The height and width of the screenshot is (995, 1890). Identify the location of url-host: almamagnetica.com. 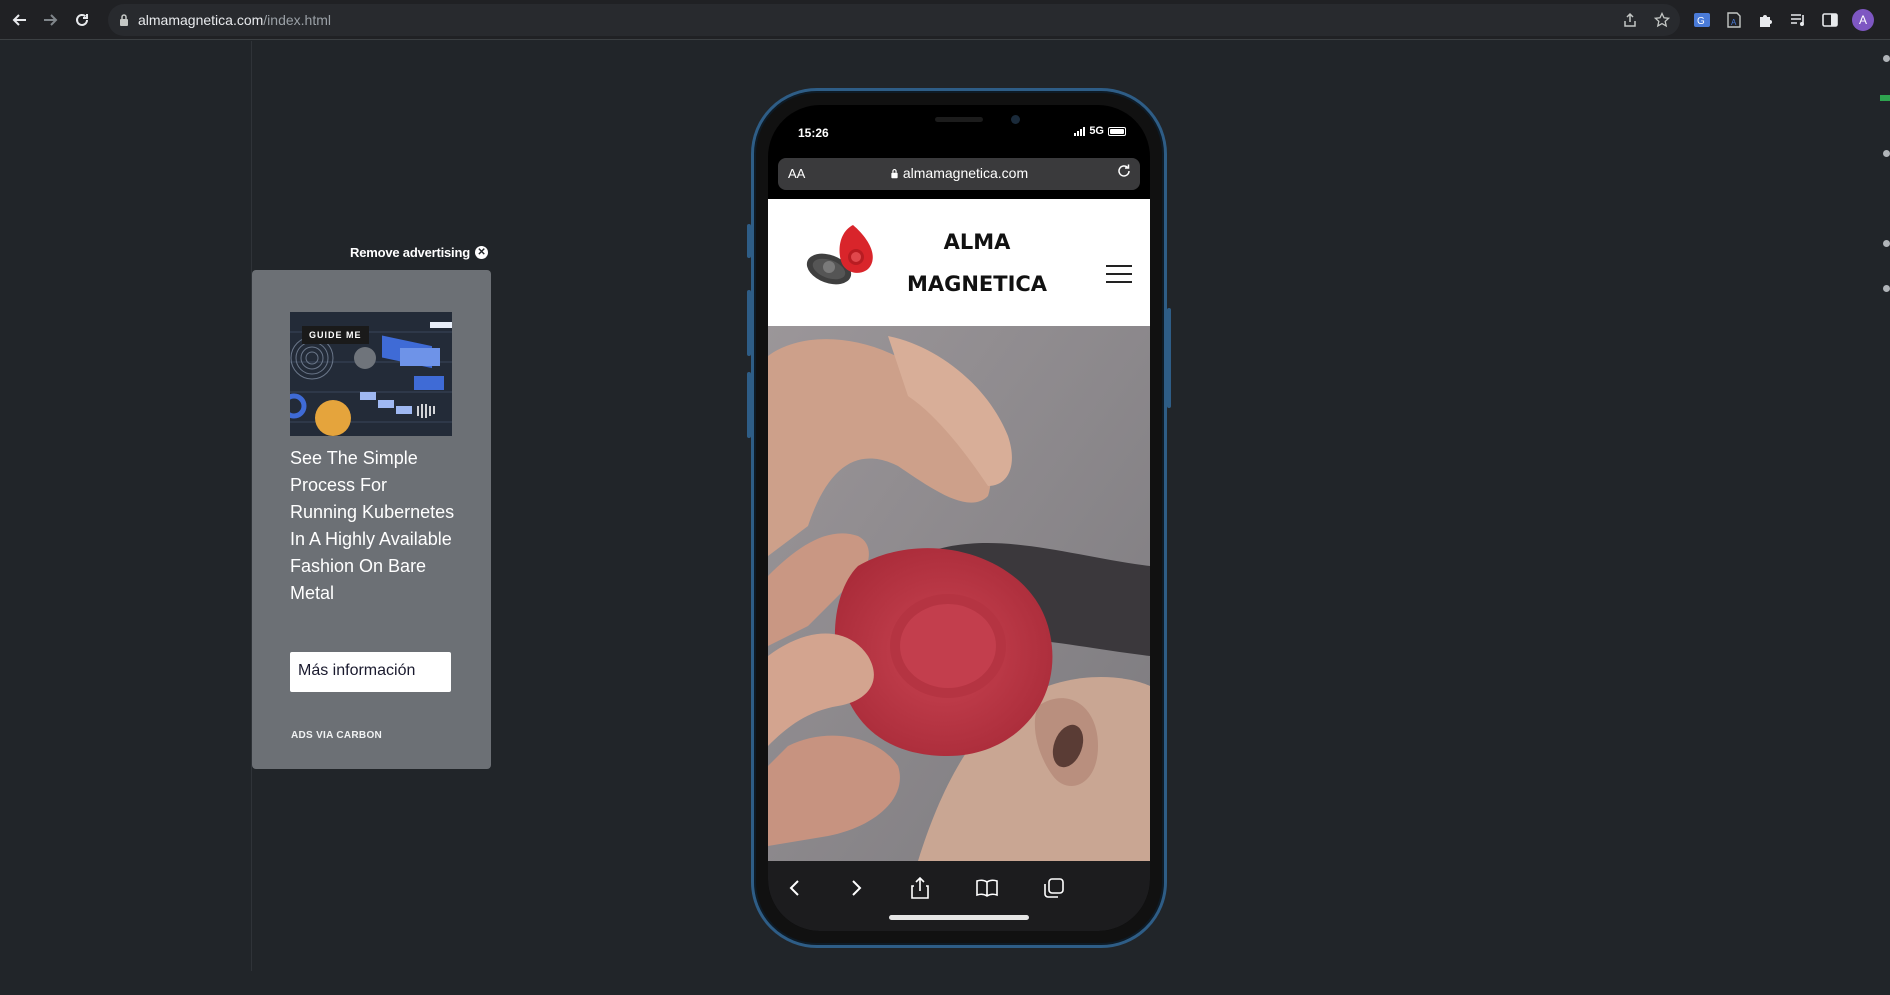
(201, 20).